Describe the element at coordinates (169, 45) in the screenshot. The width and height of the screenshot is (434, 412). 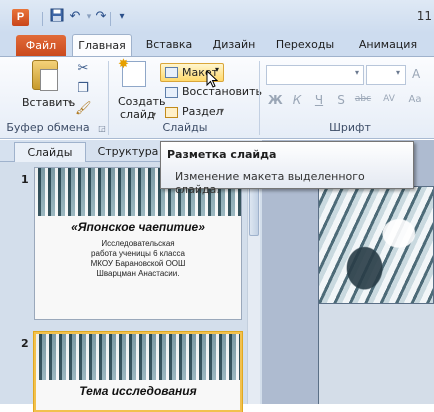
I see `tab-insert: Вставка` at that location.